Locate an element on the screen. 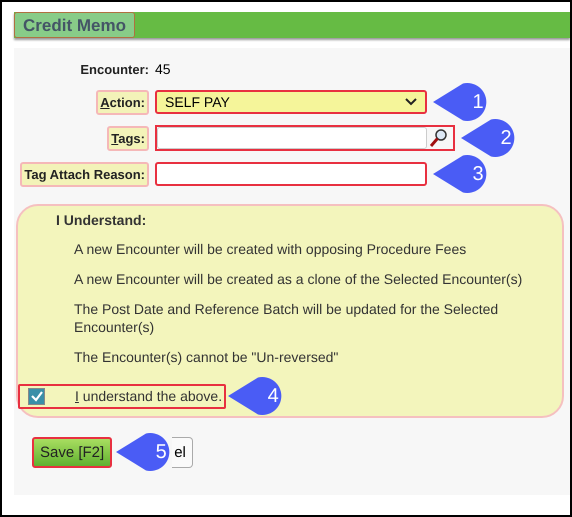 This screenshot has width=572, height=517. chevron-down-icon is located at coordinates (411, 102).